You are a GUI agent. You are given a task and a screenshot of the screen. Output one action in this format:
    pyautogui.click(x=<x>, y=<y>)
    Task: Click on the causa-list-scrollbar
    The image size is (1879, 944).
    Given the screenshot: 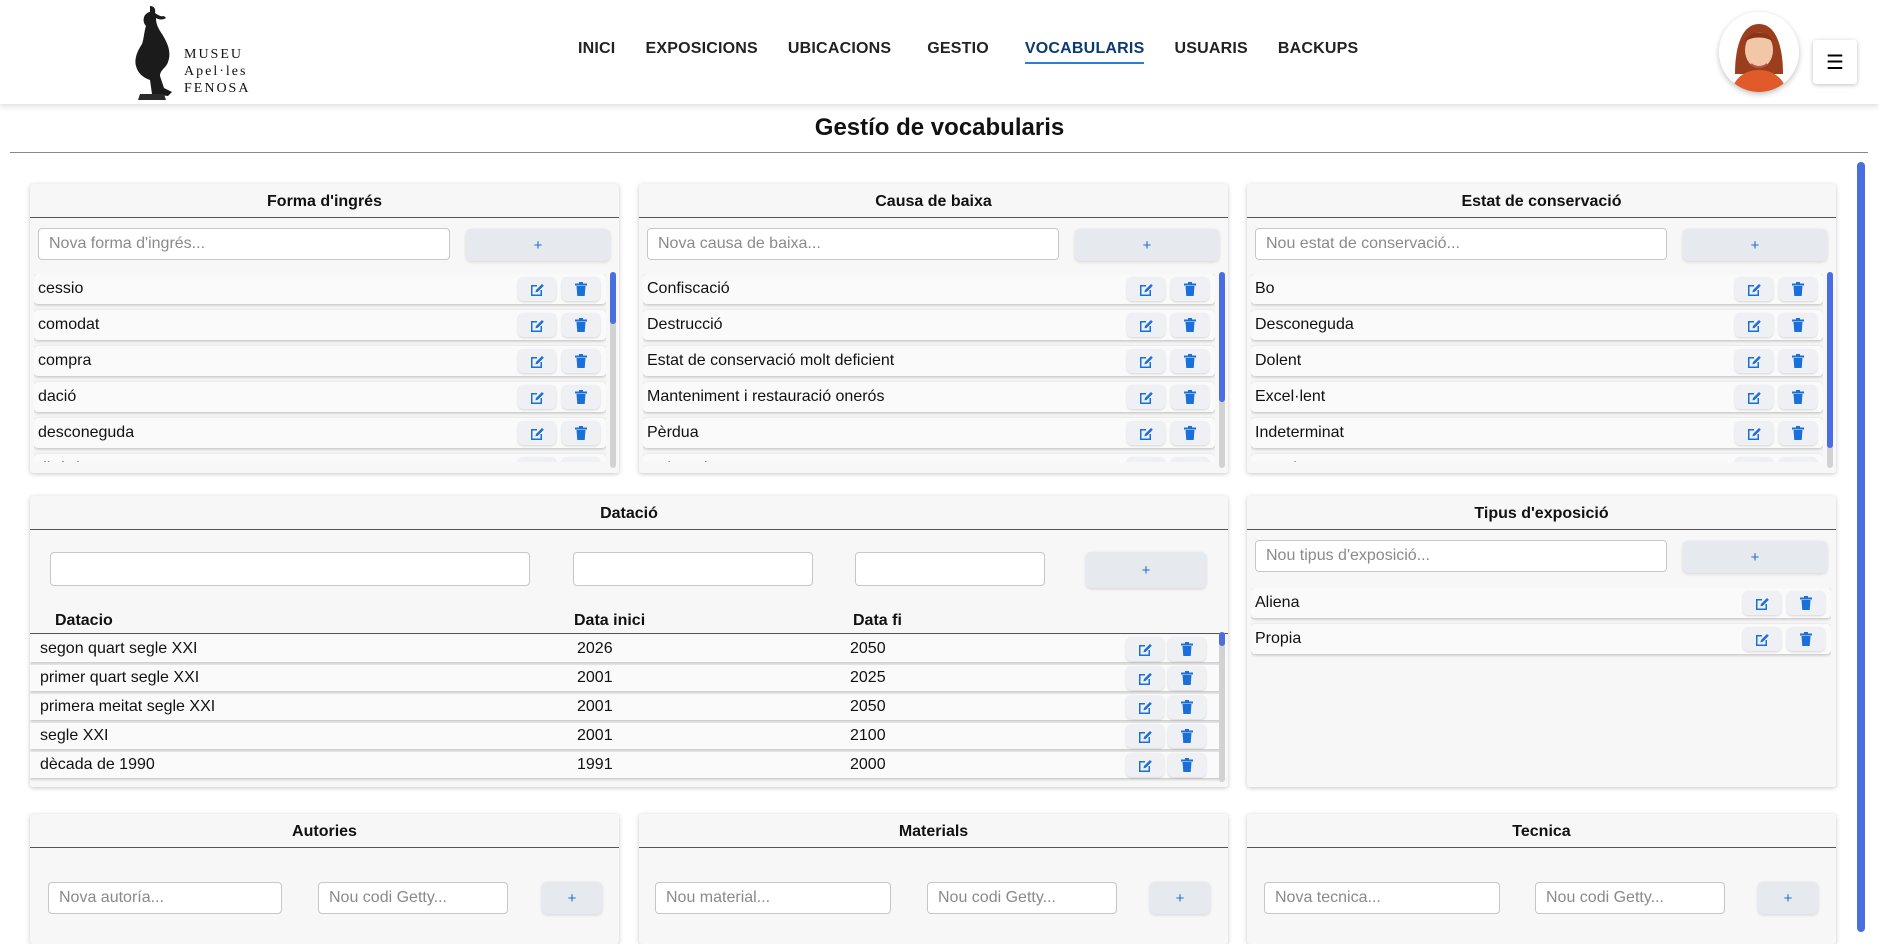 What is the action you would take?
    pyautogui.click(x=1222, y=370)
    